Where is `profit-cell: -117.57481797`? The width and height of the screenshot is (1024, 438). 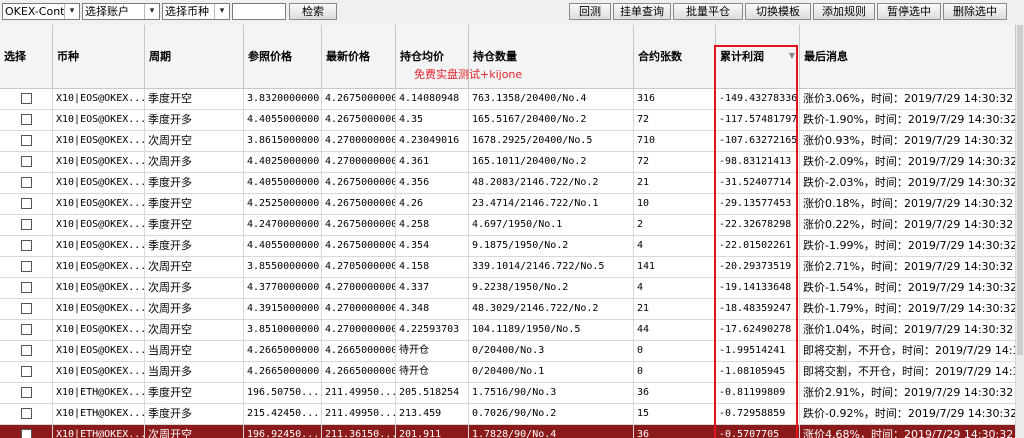
profit-cell: -117.57481797 is located at coordinates (758, 120).